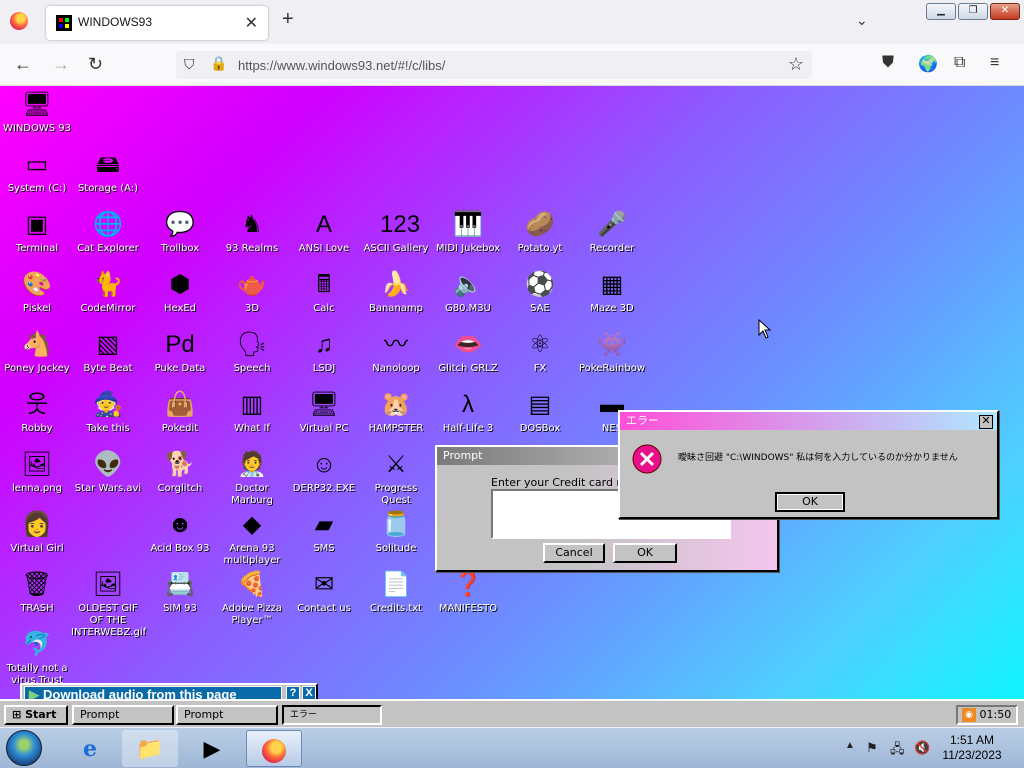 Image resolution: width=1024 pixels, height=768 pixels. Describe the element at coordinates (872, 748) in the screenshot. I see `action-center-flag-icon: ⚑` at that location.